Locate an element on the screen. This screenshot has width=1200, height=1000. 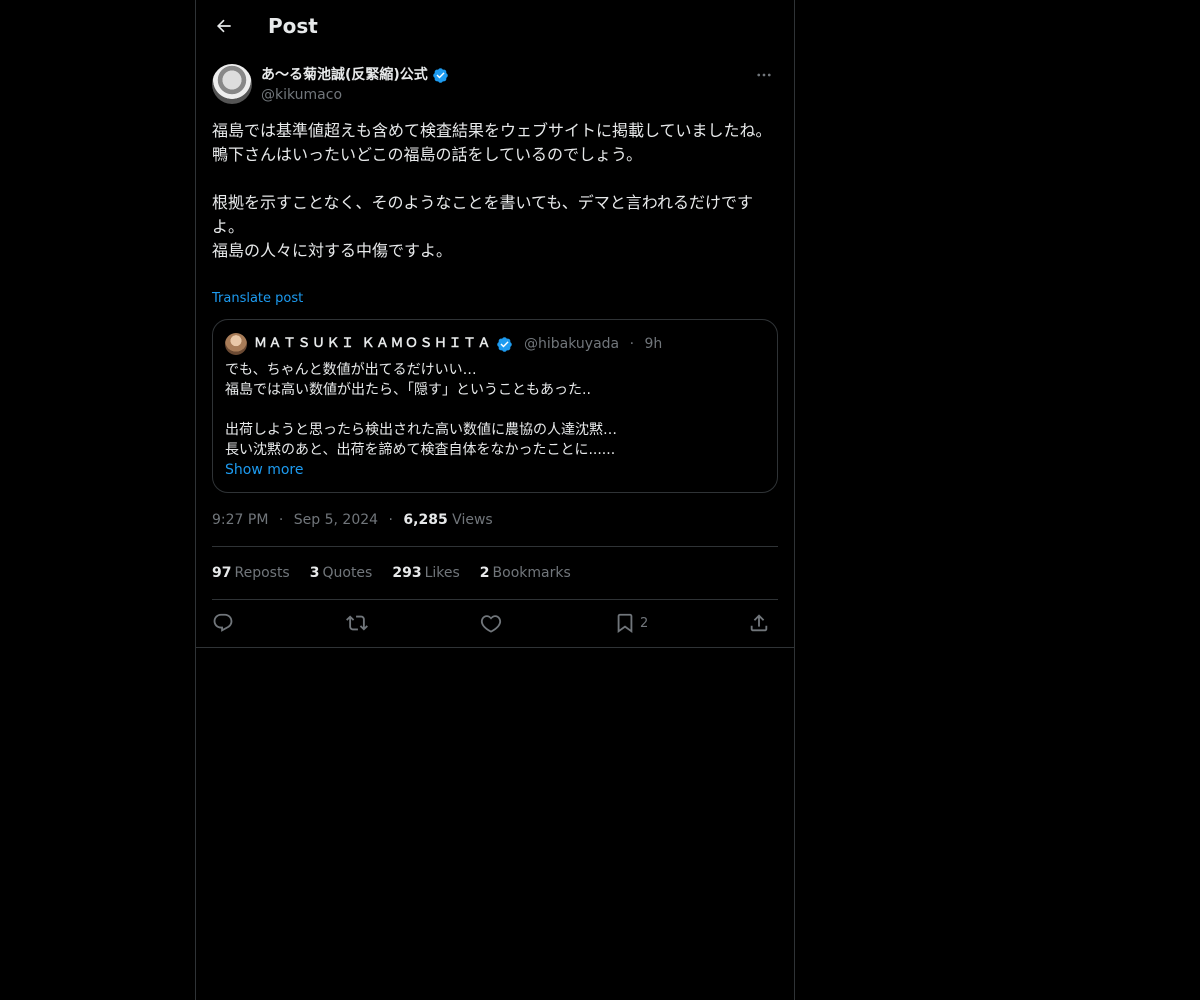
quoted-author-name: ＭＡＴＳＵＫＩ ＫＡＭＯＳＨＩＴＡ is located at coordinates (383, 344).